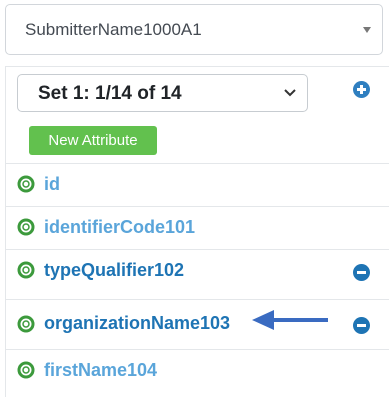  I want to click on pointer-arrow-icon, so click(290, 320).